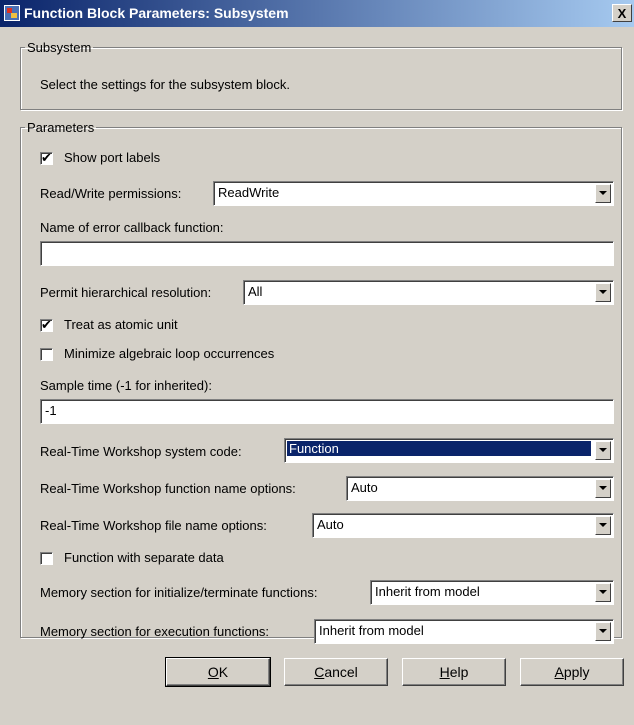 This screenshot has height=725, width=634. Describe the element at coordinates (255, 291) in the screenshot. I see `hierarchical-resolution-value: All` at that location.